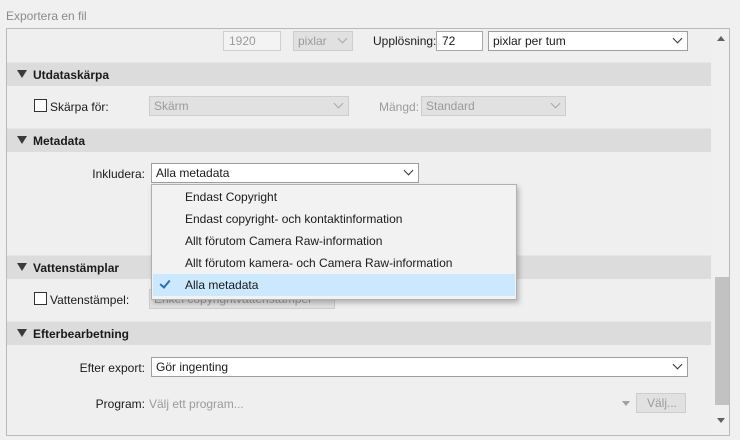  I want to click on watermark-label: Vattenstämpel:, so click(90, 300).